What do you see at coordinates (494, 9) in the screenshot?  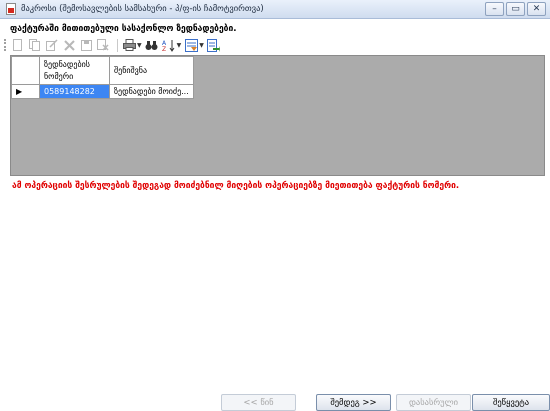 I see `minimize-button: –` at bounding box center [494, 9].